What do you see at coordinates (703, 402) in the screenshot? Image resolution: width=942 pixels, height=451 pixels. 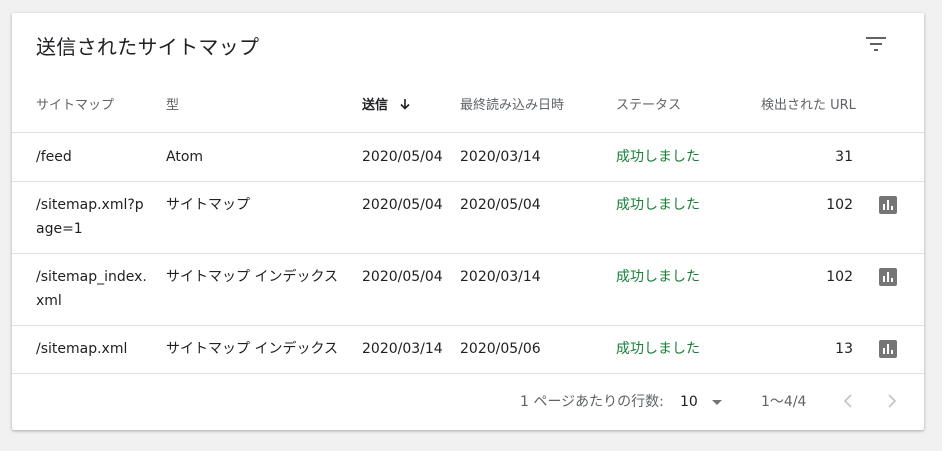 I see `rows-per-page-select: 10` at bounding box center [703, 402].